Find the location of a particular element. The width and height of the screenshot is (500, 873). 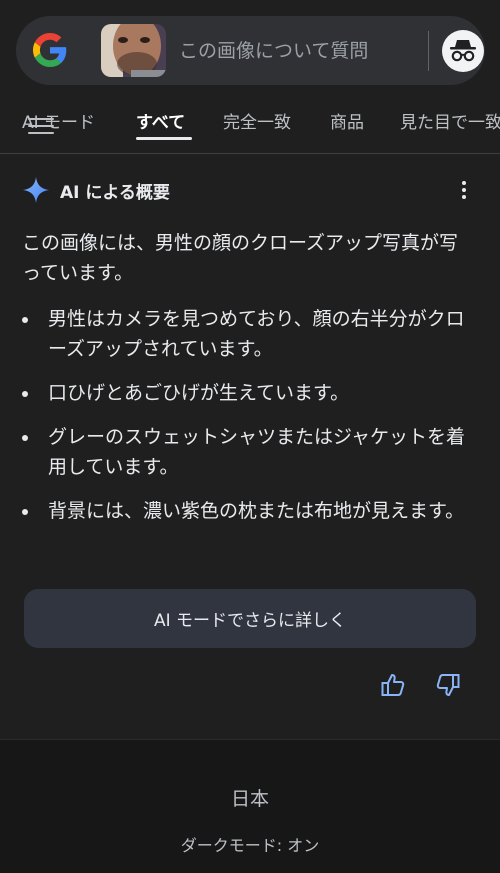

menu-icon is located at coordinates (41, 128).